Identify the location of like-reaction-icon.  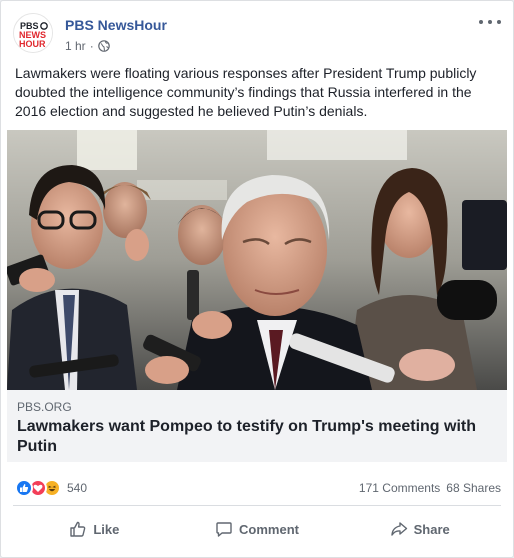
(24, 488).